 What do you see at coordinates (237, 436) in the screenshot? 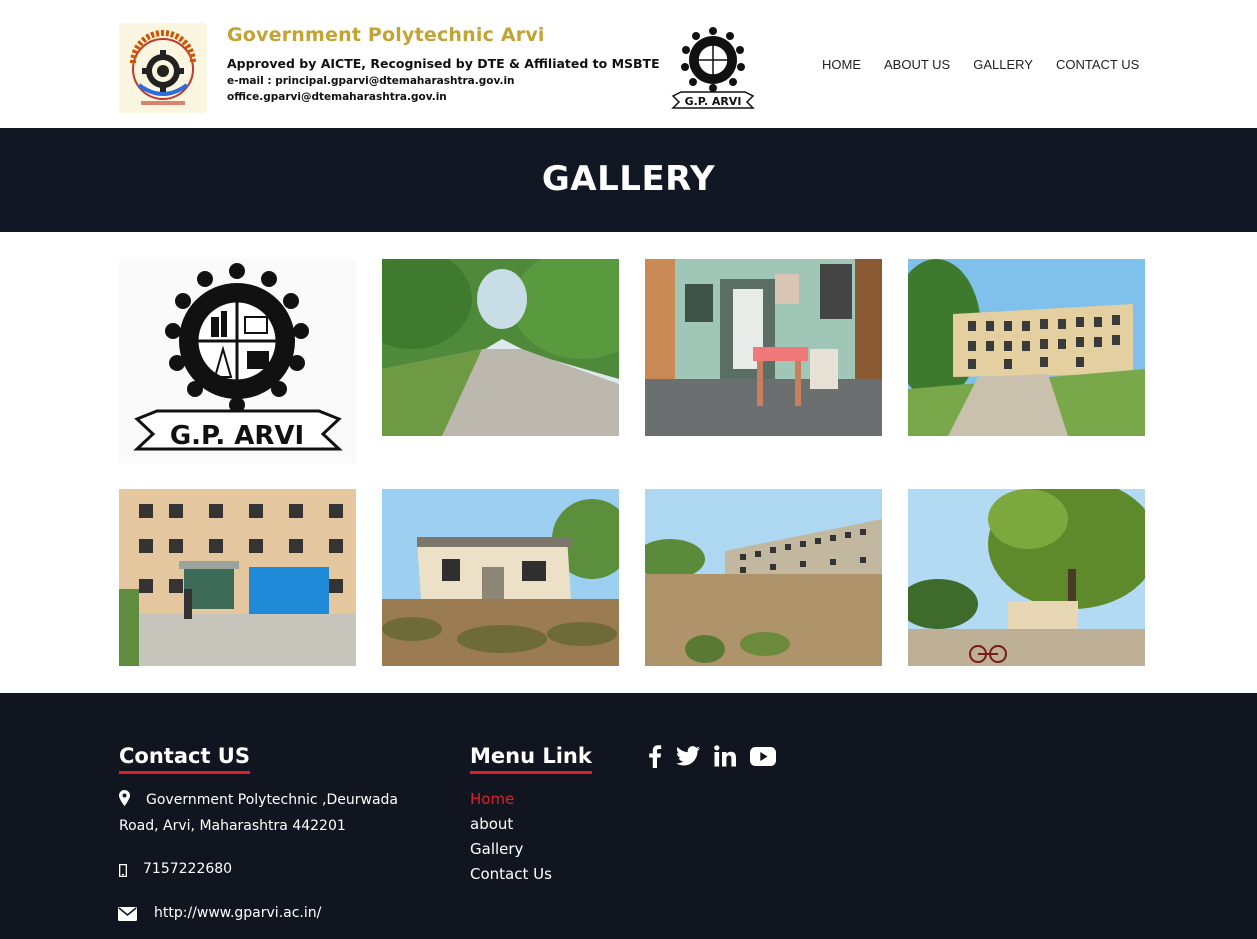
I see `gallery-logo-caption: G.P. ARVI` at bounding box center [237, 436].